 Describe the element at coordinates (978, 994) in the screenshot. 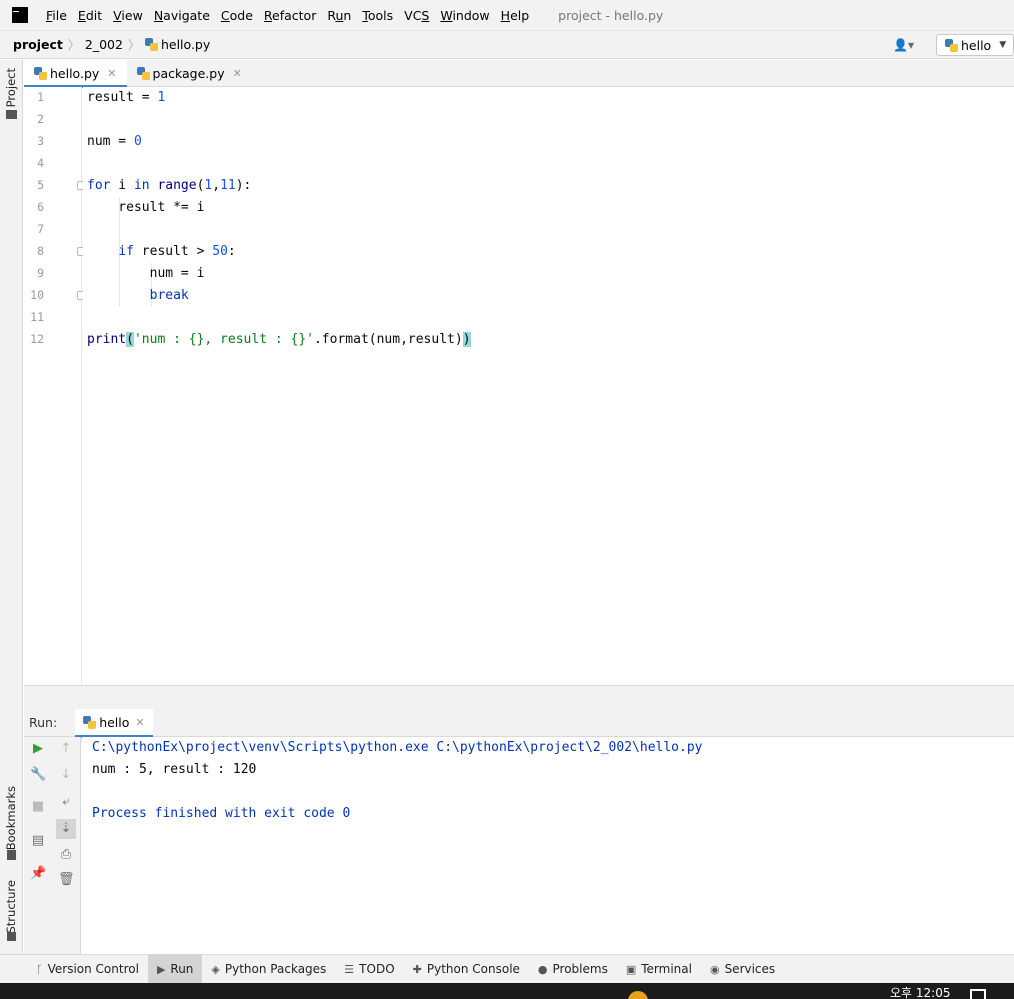

I see `notification-icon` at that location.